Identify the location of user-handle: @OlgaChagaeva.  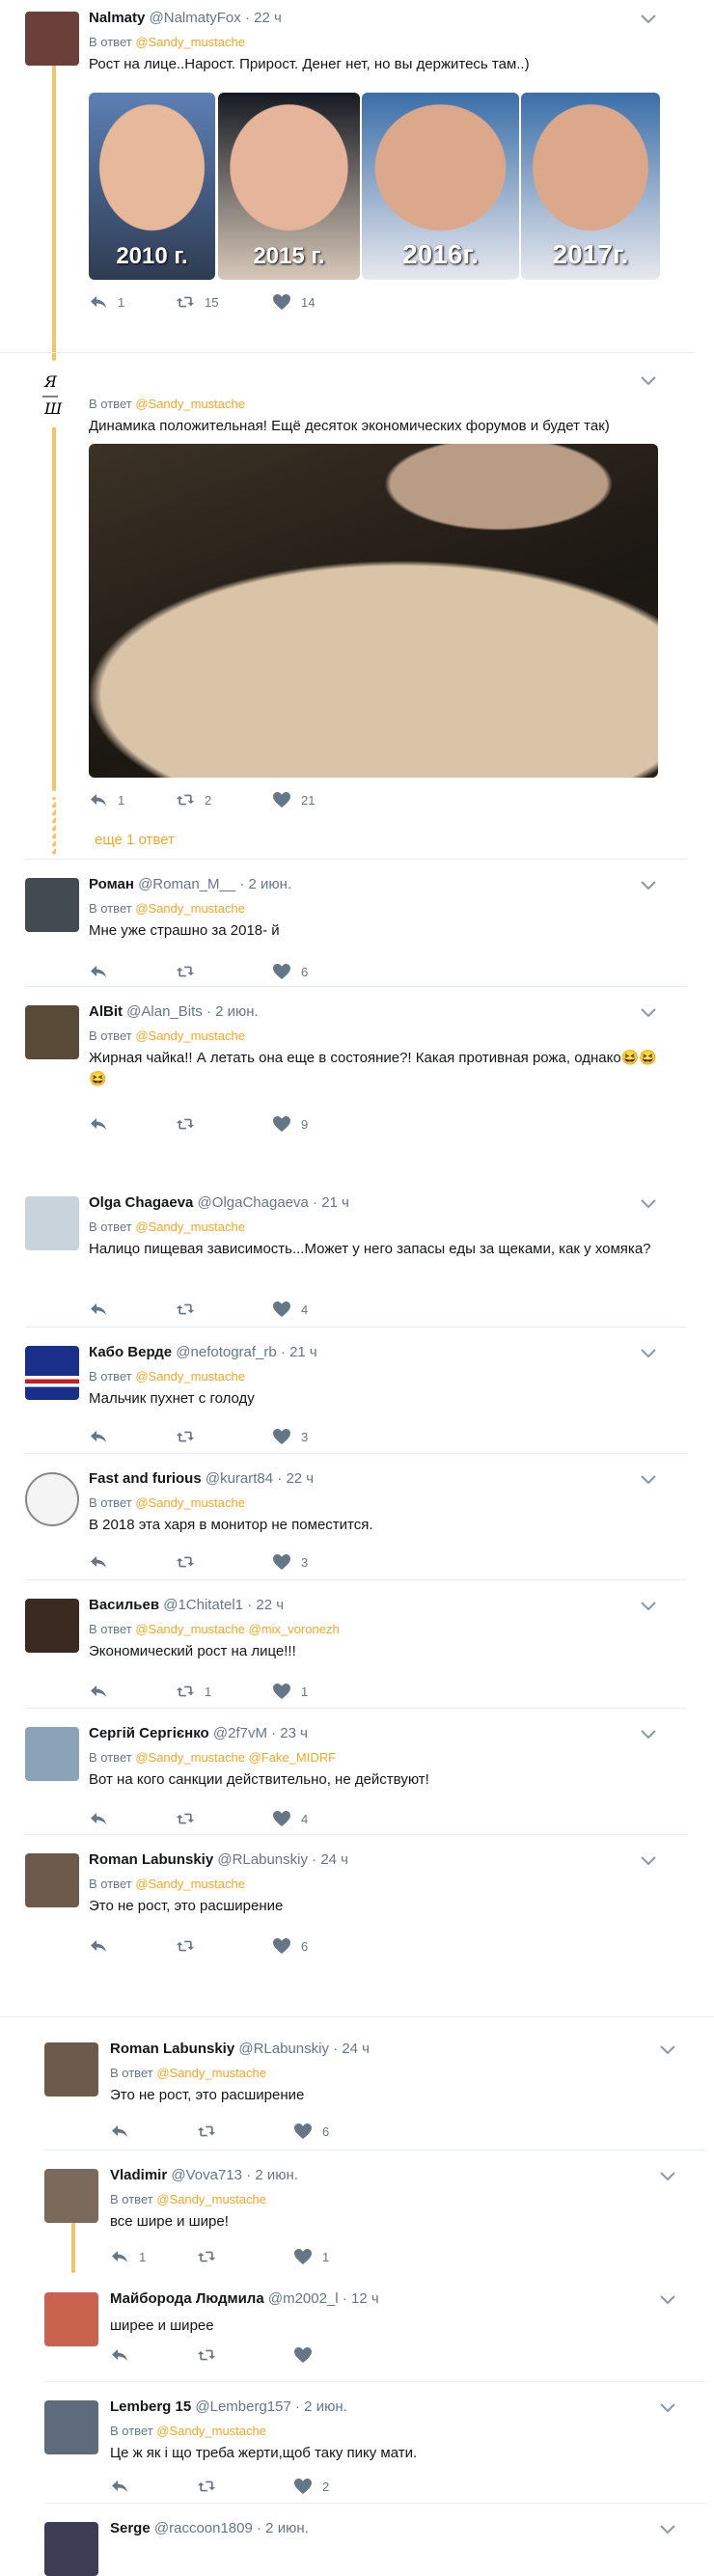
(253, 1202).